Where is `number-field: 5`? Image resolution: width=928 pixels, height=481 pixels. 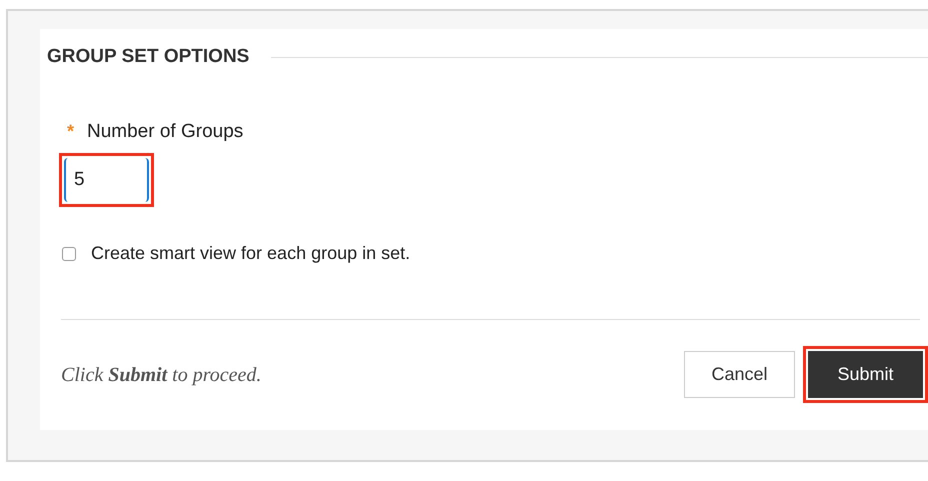
number-field: 5 is located at coordinates (106, 180).